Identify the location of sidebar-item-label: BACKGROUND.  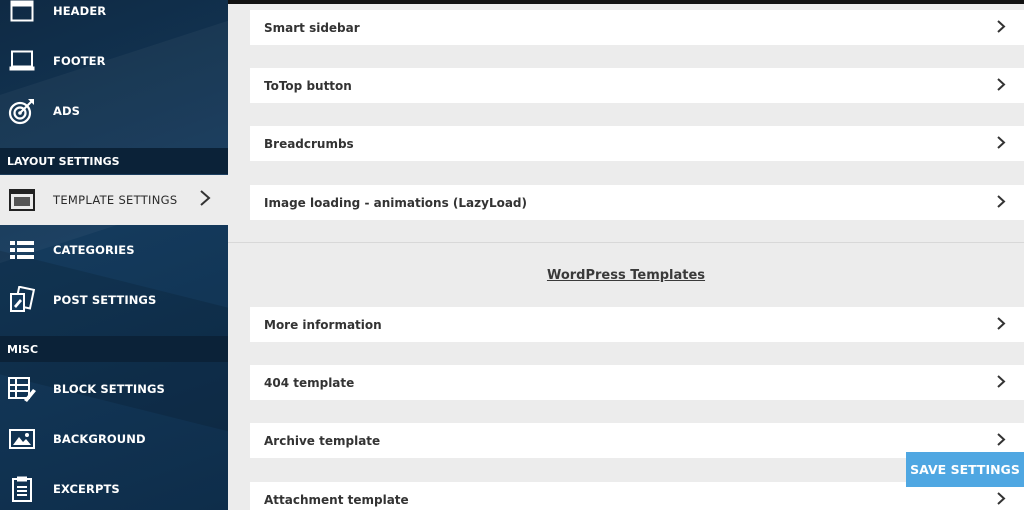
(99, 439).